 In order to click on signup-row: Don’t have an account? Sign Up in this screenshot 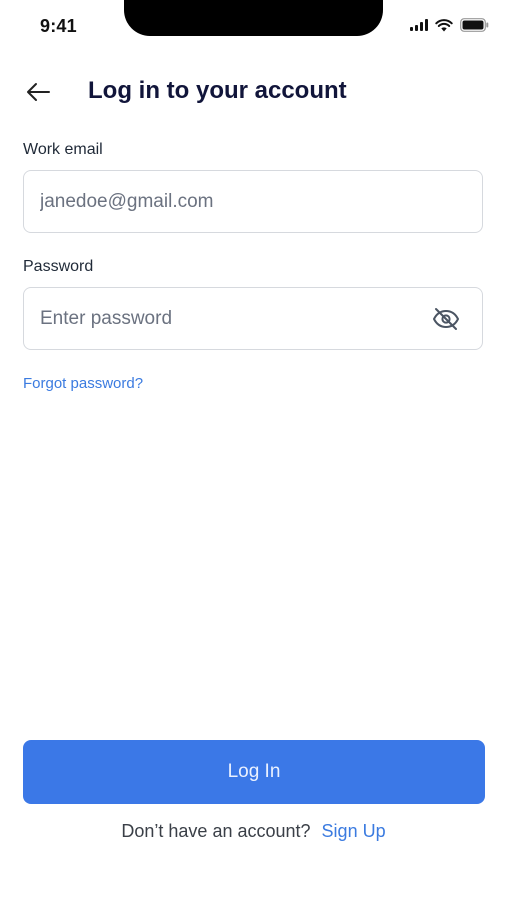, I will do `click(253, 831)`.